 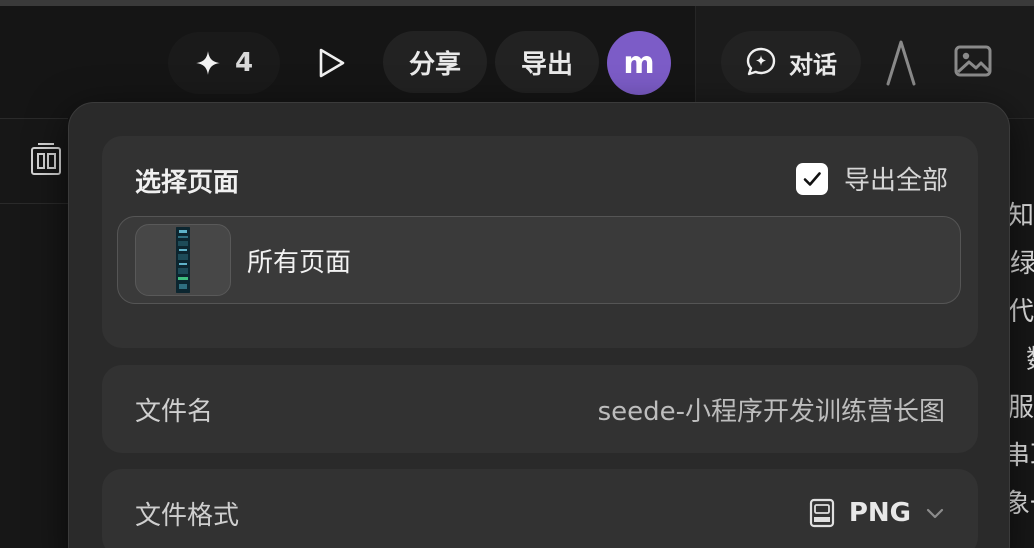 What do you see at coordinates (299, 262) in the screenshot?
I see `page-option-label: 所有页面` at bounding box center [299, 262].